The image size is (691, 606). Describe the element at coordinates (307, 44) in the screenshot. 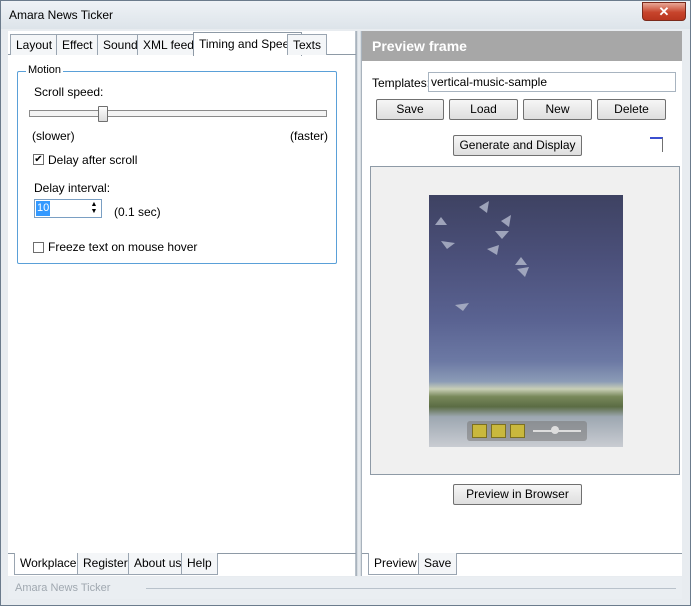

I see `tab-texts: Texts` at that location.